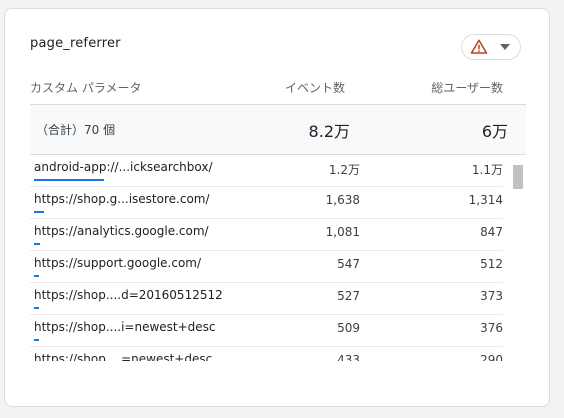 Image resolution: width=564 pixels, height=418 pixels. I want to click on row-event-count: 1,638, so click(342, 200).